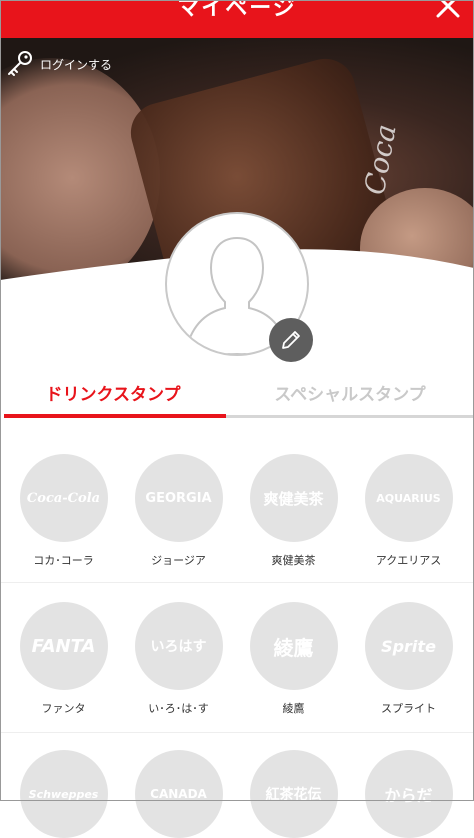 Image resolution: width=474 pixels, height=838 pixels. I want to click on stamp-badge: FANTA, so click(63, 646).